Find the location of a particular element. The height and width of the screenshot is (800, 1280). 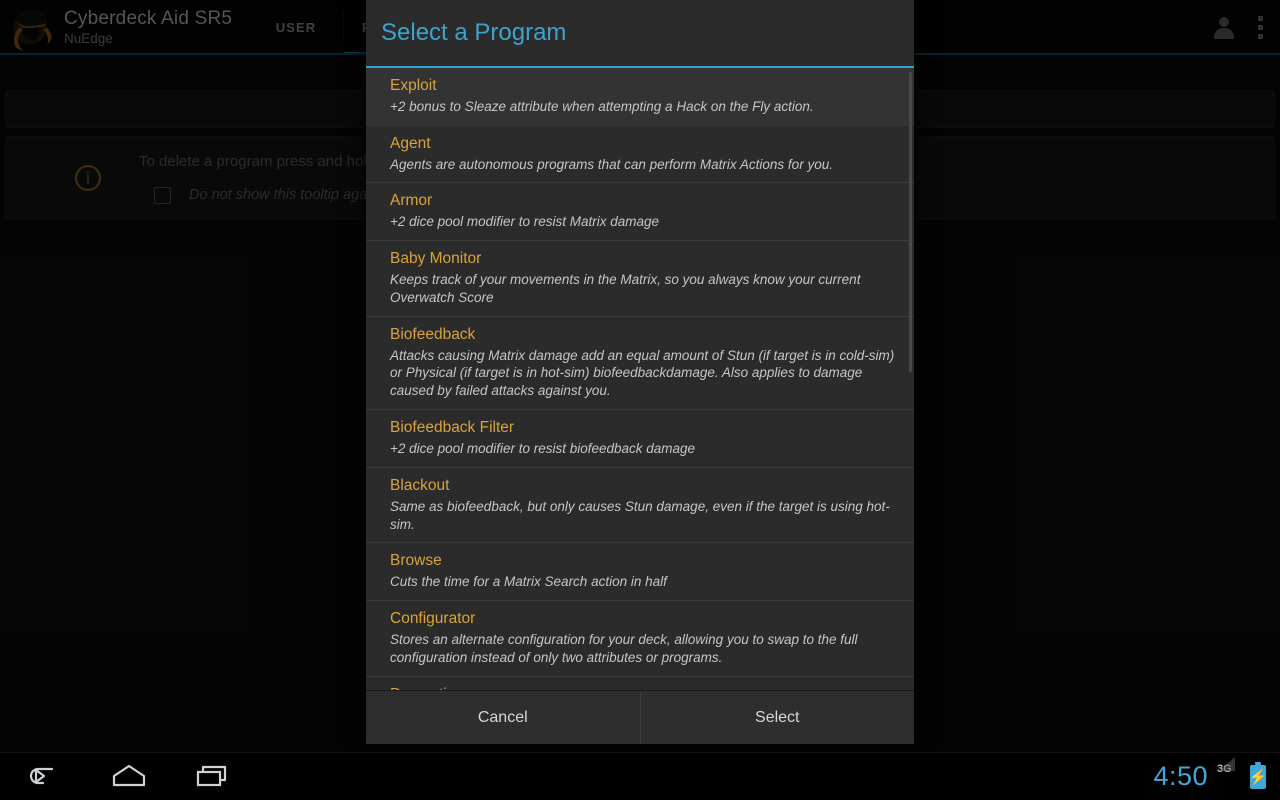

system-navigation-bar: 4:50 3G ⚡ is located at coordinates (640, 776).